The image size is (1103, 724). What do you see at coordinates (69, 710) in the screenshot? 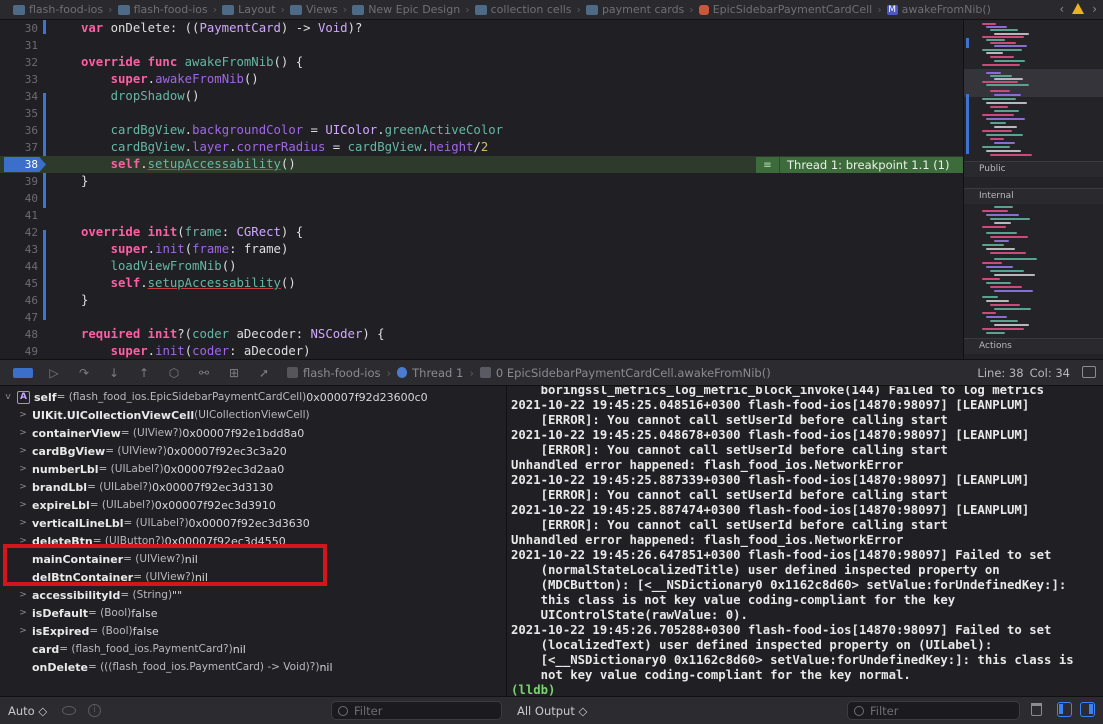
I see `eye-icon` at bounding box center [69, 710].